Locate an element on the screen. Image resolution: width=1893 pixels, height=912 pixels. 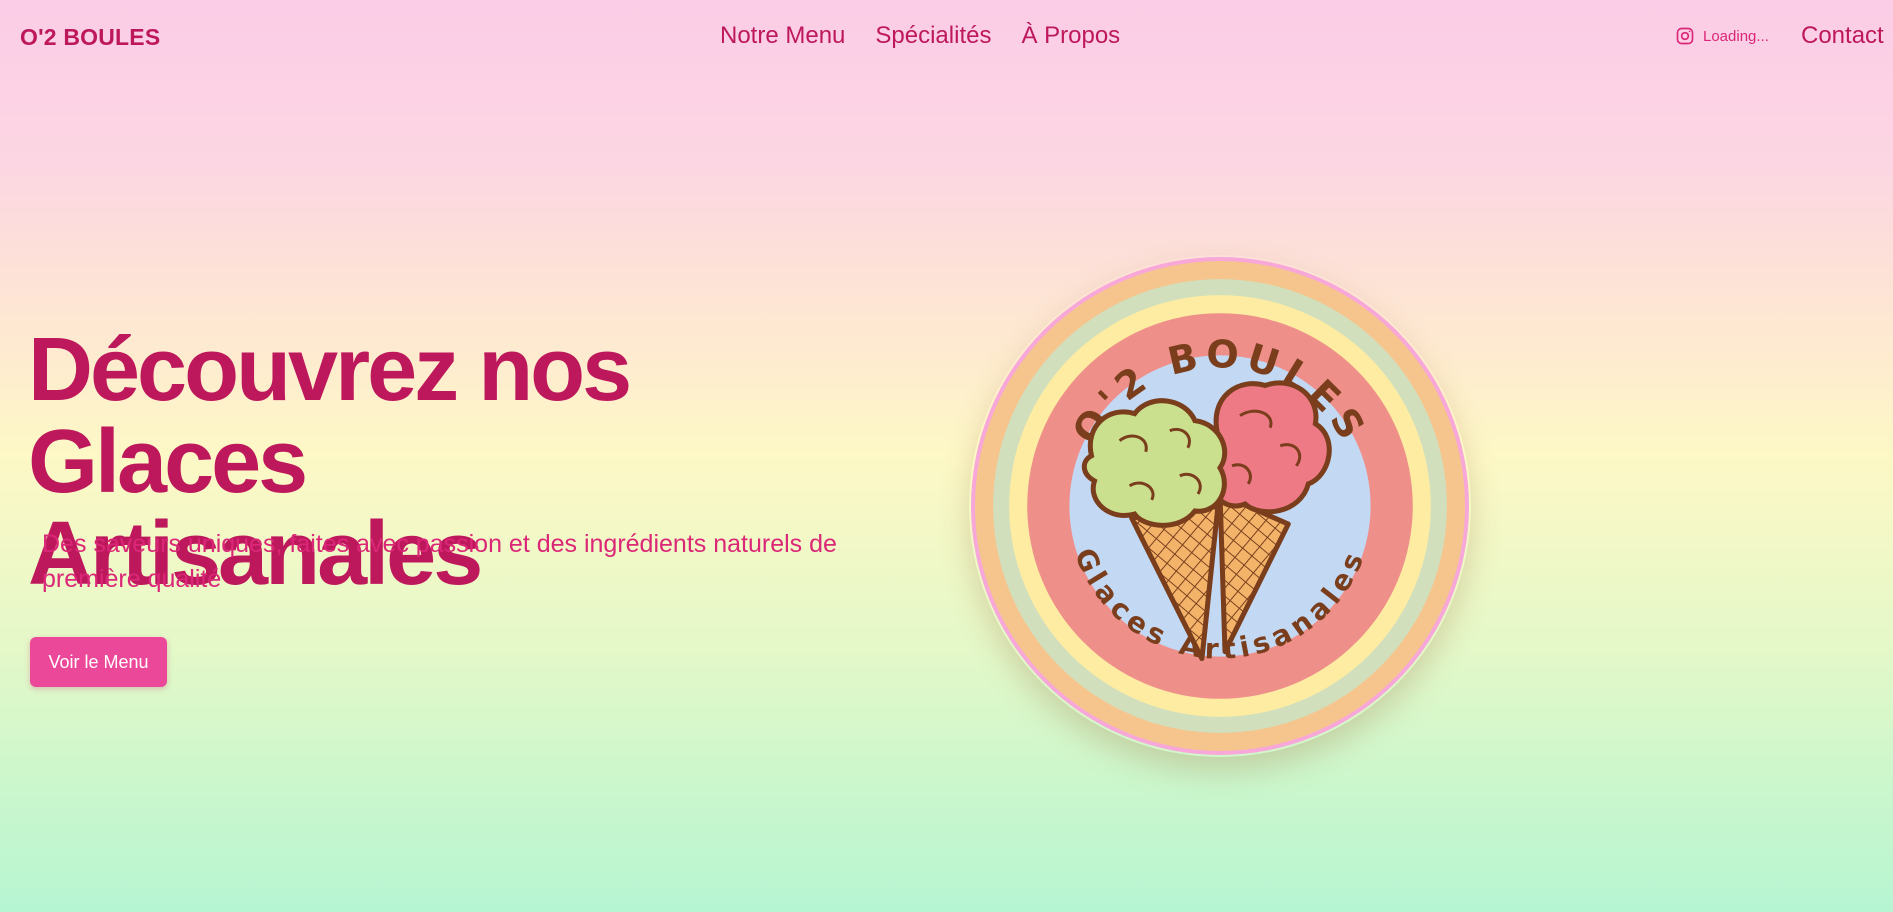
view-menu-button: Voir le Menu is located at coordinates (98, 662).